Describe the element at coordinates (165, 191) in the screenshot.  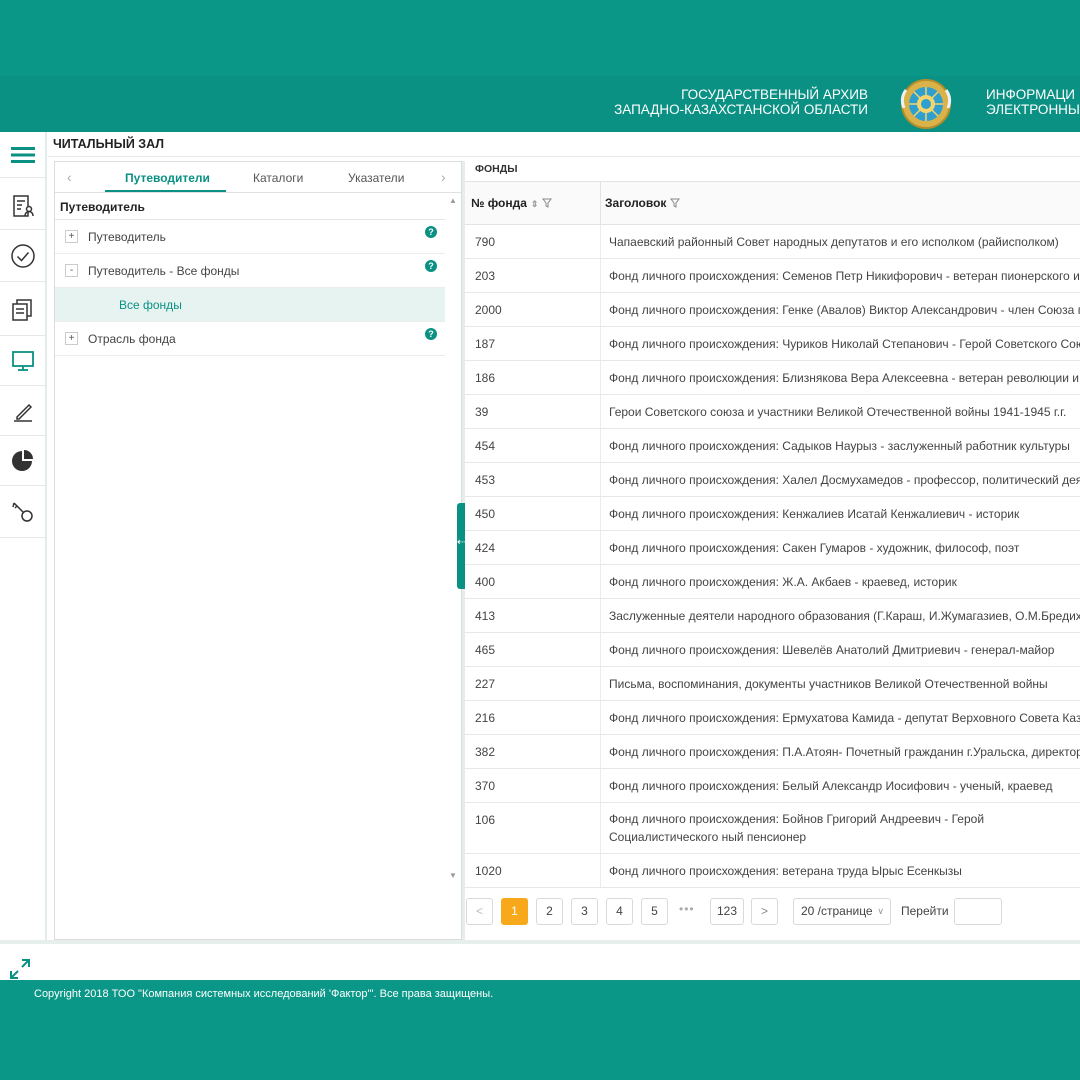
I see `active-tab-indicator` at that location.